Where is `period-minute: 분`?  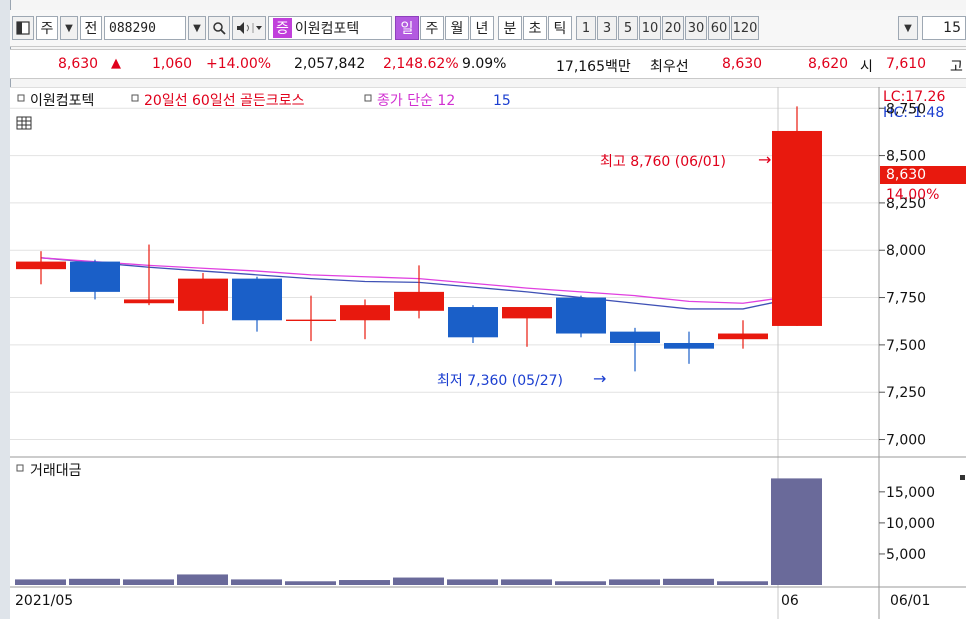
period-minute: 분 is located at coordinates (510, 28).